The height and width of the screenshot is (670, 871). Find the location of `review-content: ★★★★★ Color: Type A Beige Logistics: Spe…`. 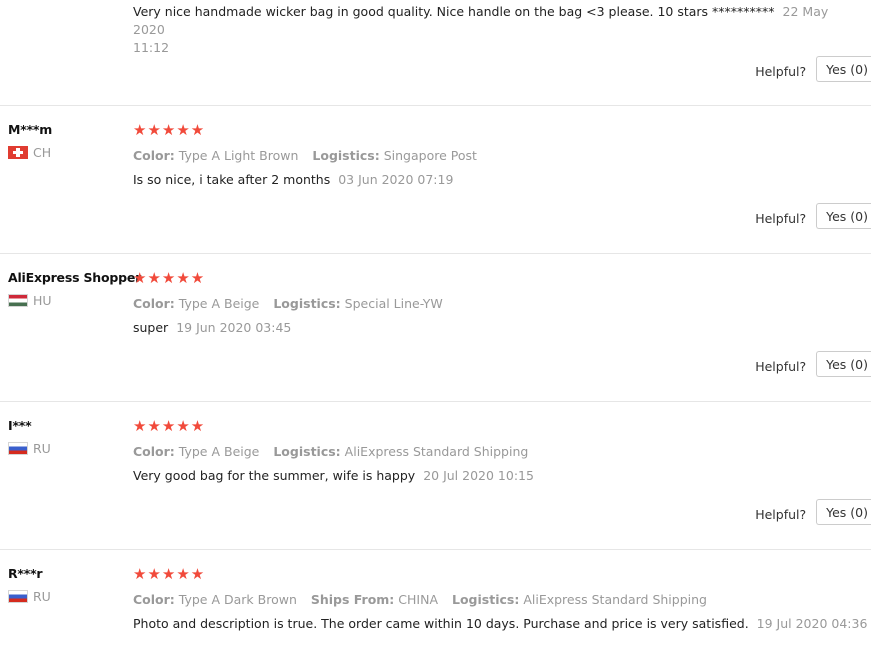

review-content: ★★★★★ Color: Type A Beige Logistics: Spe… is located at coordinates (502, 303).